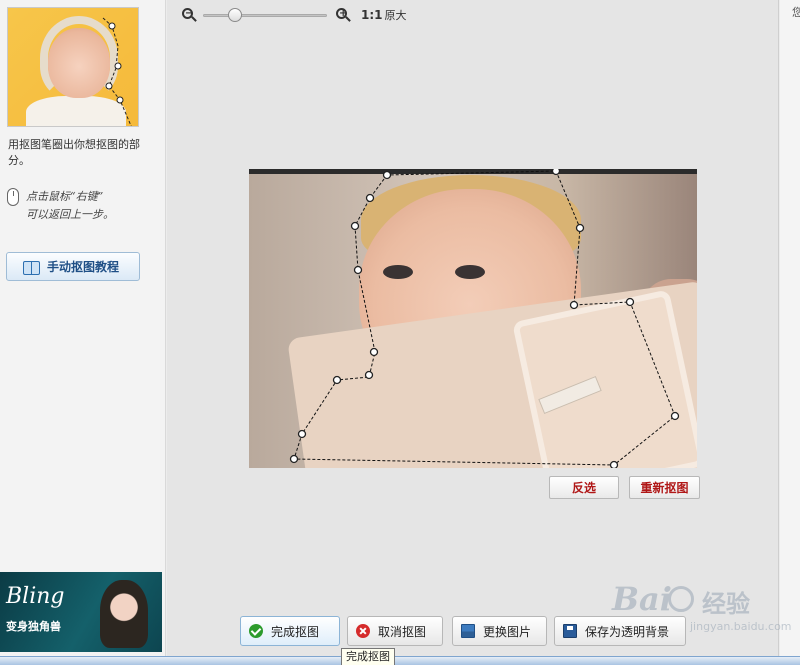 The image size is (800, 665). Describe the element at coordinates (31, 267) in the screenshot. I see `book-icon` at that location.